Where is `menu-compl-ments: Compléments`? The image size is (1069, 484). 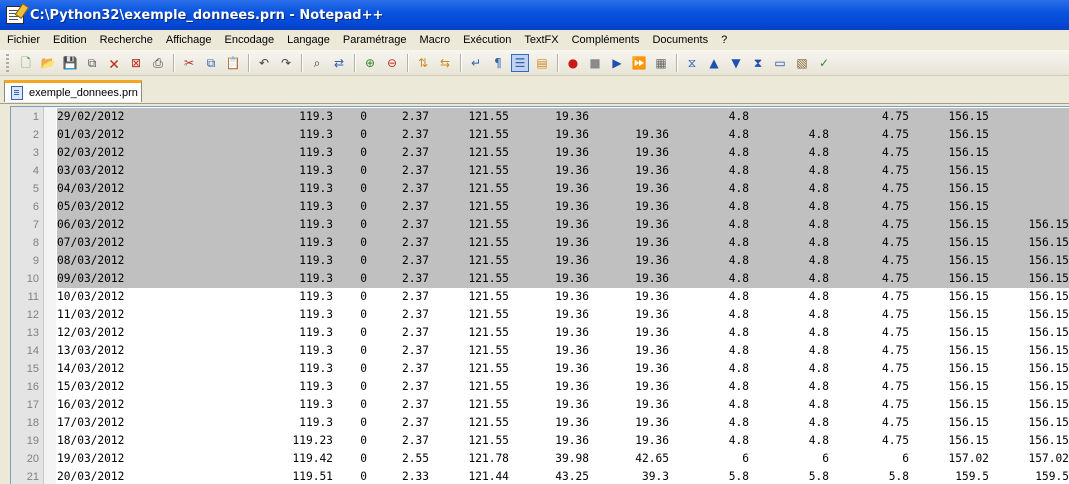
menu-compl-ments: Compléments is located at coordinates (605, 40).